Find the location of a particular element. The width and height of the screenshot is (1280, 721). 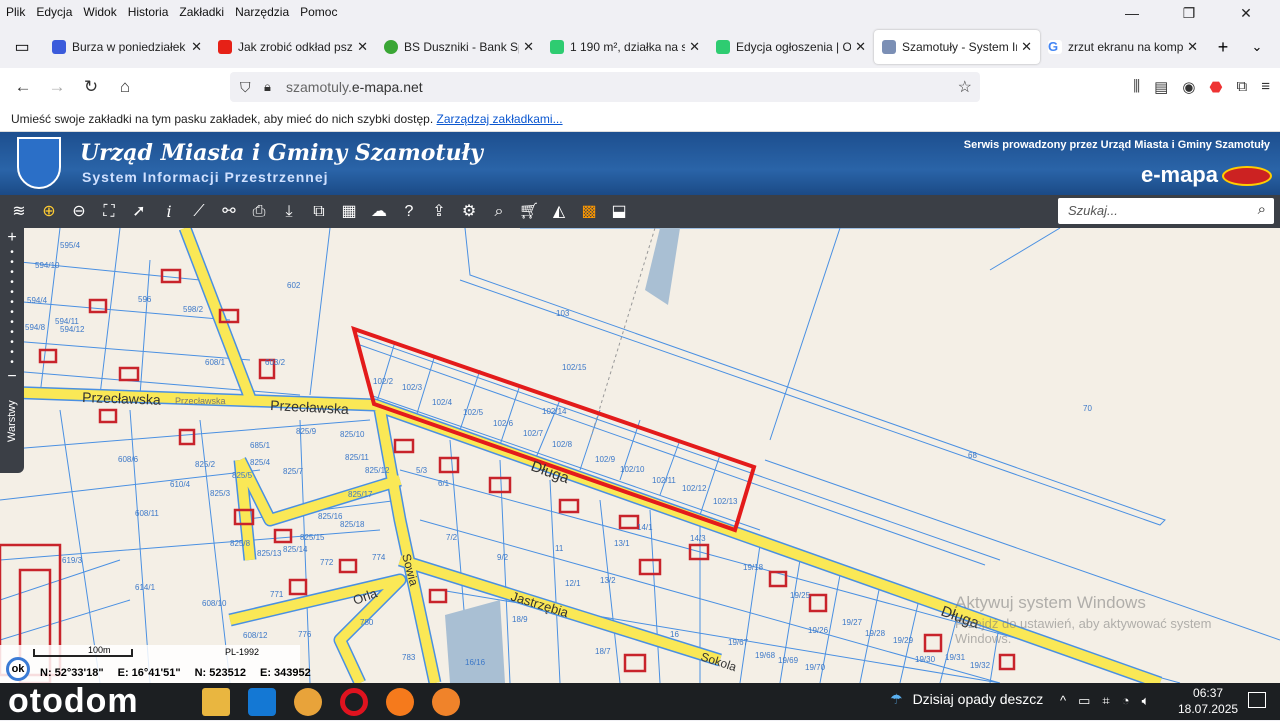

tab-list-icon: ▭ is located at coordinates (22, 47).